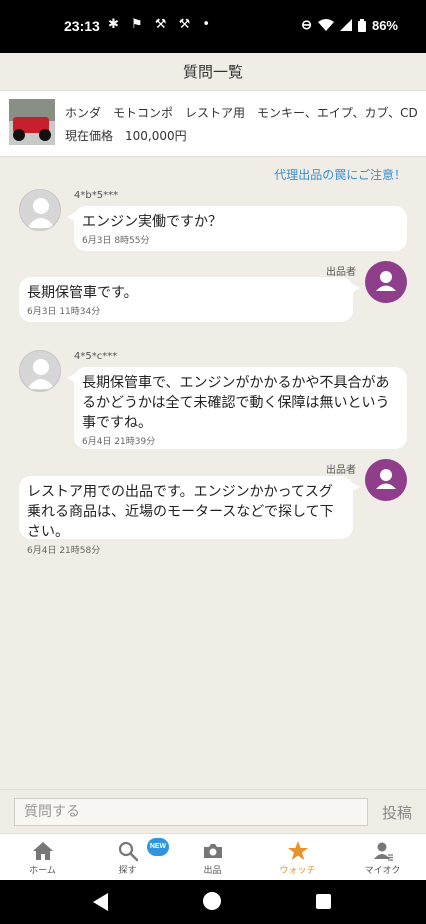 This screenshot has height=924, width=426. Describe the element at coordinates (241, 113) in the screenshot. I see `item-title: ホンダ モトコンポ レストア用 モンキー、エイプ、カブ、CD` at that location.